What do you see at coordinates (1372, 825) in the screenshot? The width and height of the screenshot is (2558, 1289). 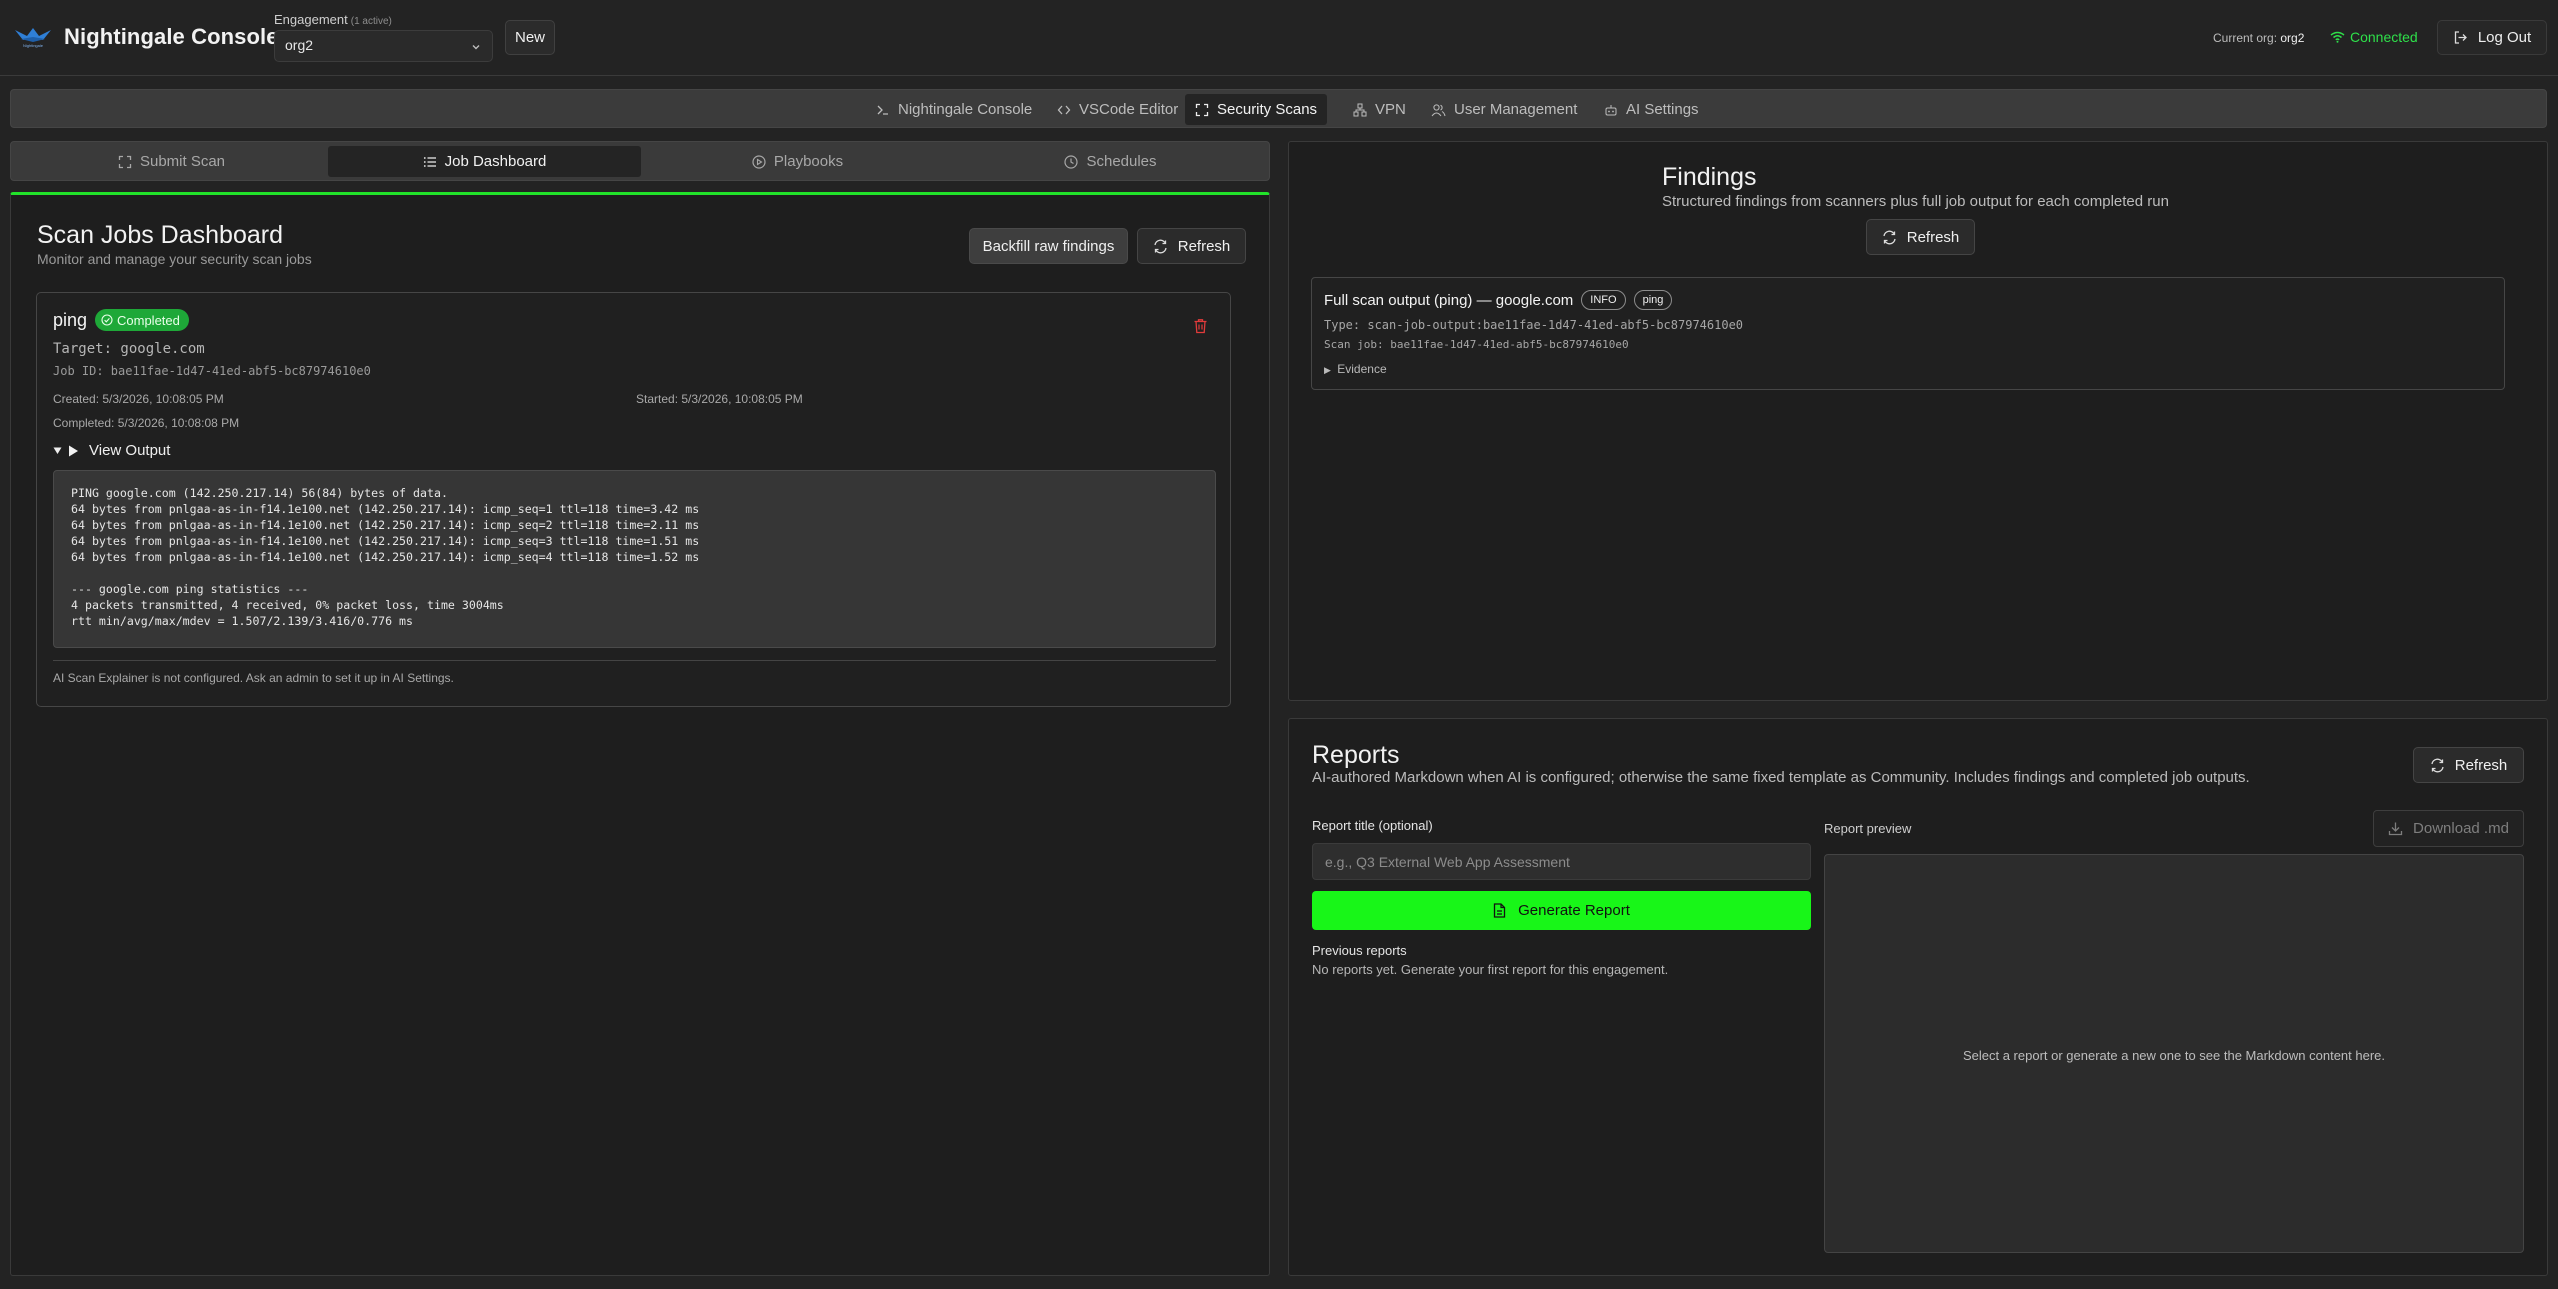 I see `report-title-label: Report title (optional)` at bounding box center [1372, 825].